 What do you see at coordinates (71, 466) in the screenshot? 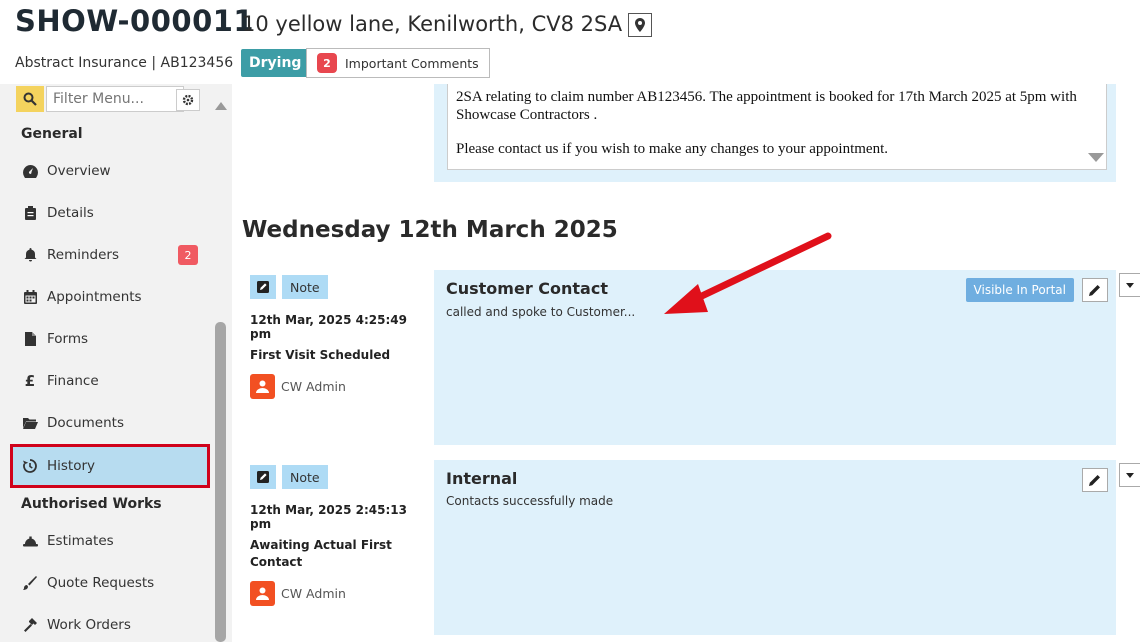
I see `sidebar-item-label: History` at bounding box center [71, 466].